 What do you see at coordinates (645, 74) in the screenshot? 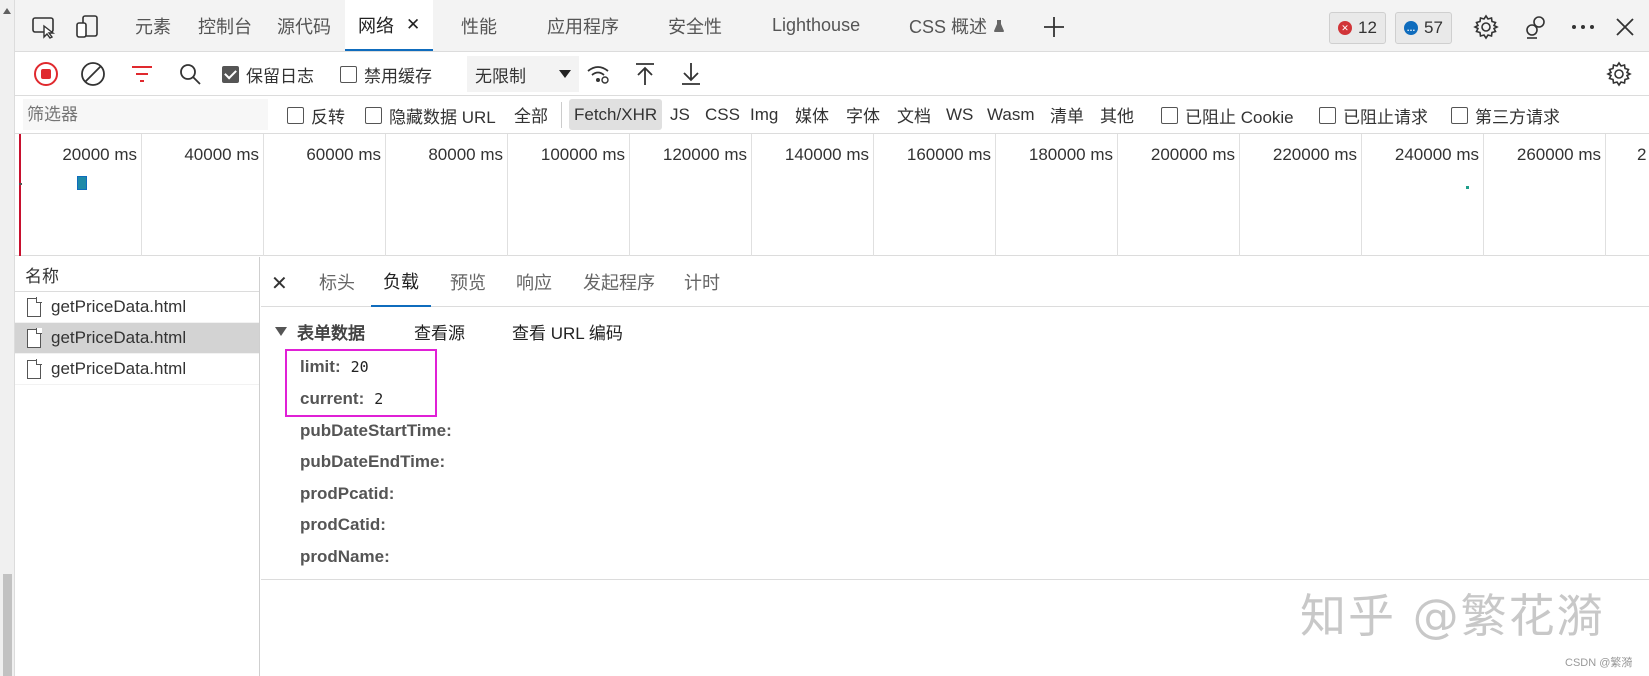
I see `import-har-upload-icon` at bounding box center [645, 74].